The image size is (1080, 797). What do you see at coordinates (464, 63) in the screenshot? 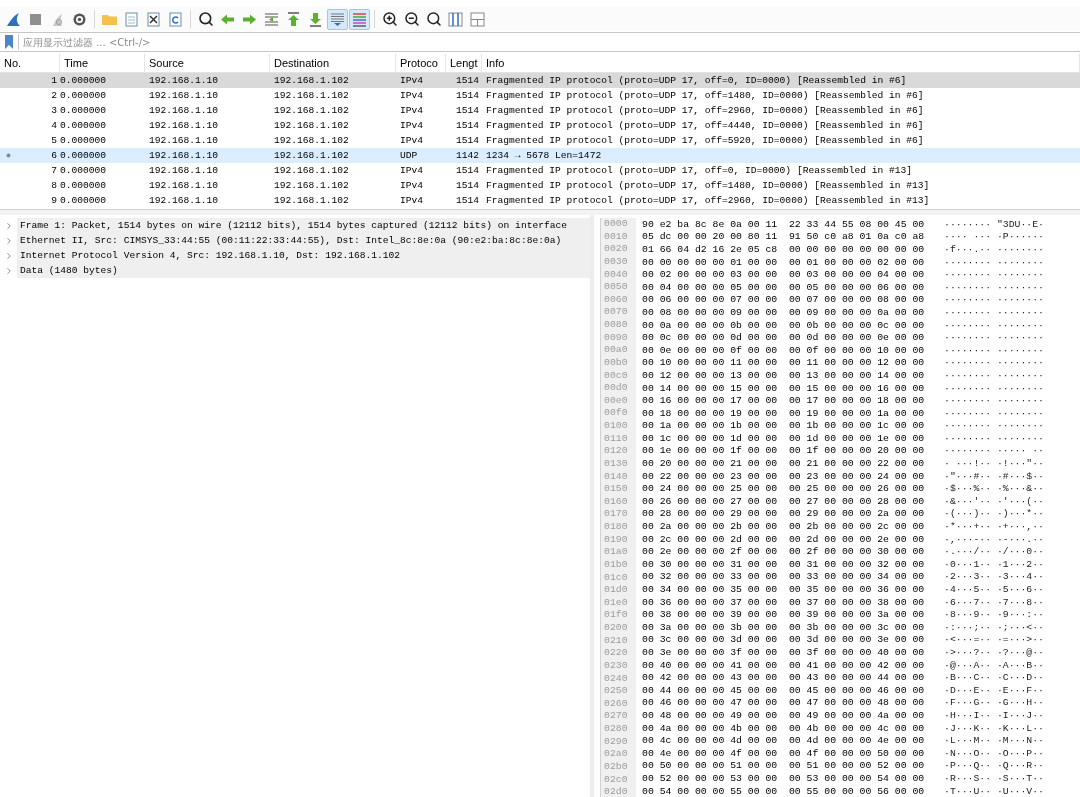
I see `column-header: Lengt` at bounding box center [464, 63].